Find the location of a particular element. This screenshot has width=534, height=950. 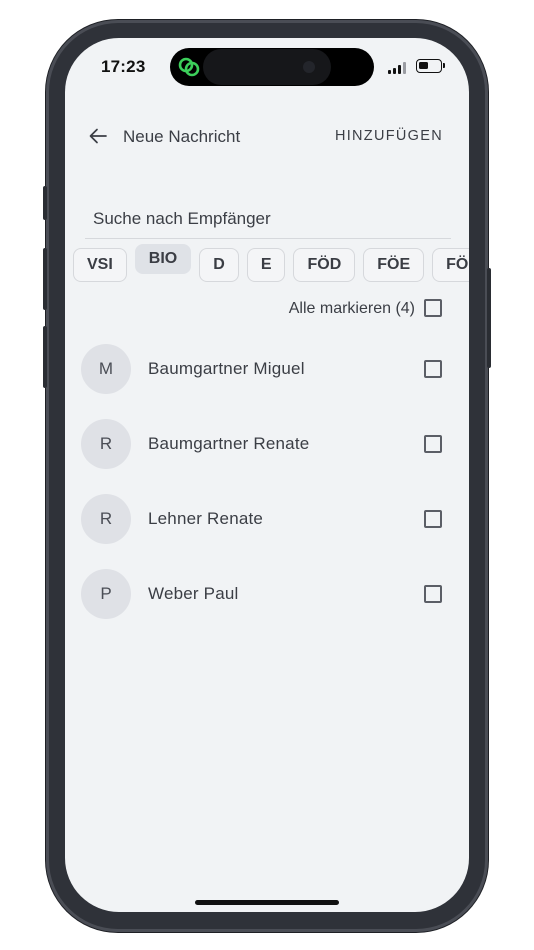

power-button is located at coordinates (489, 318).